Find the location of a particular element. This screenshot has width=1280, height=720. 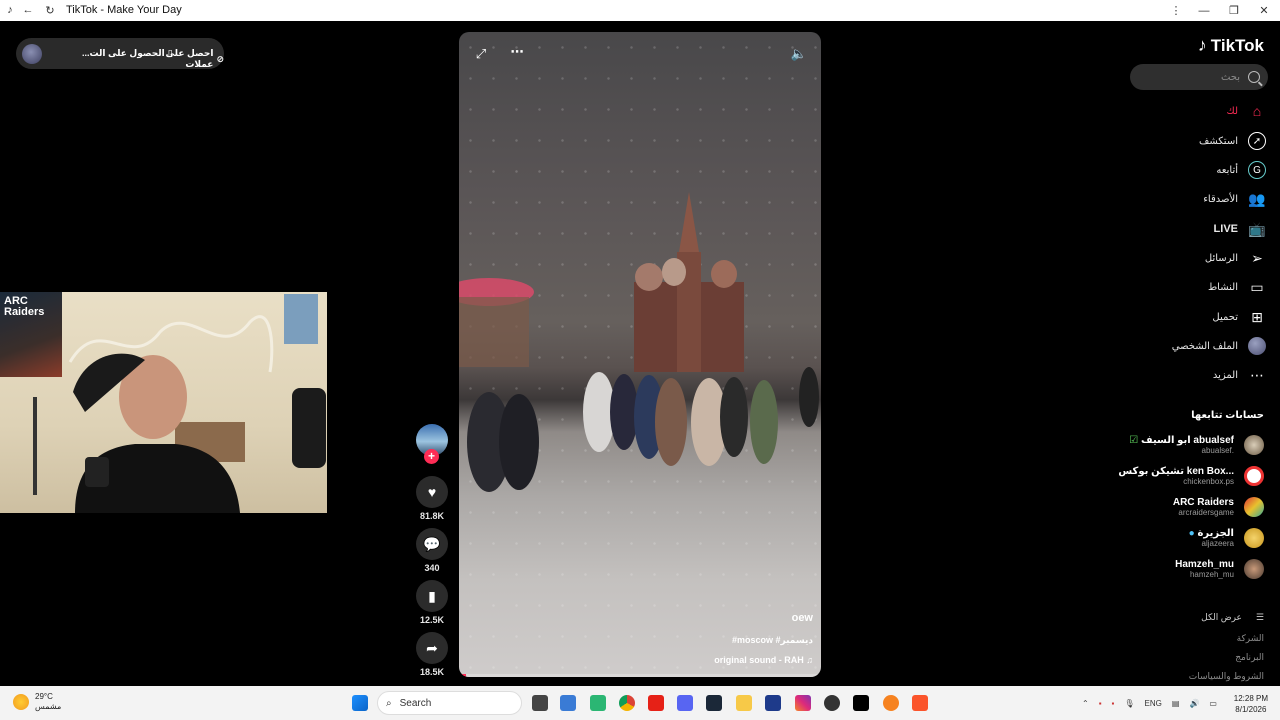

music-note-icon: ♫ is located at coordinates (809, 660).